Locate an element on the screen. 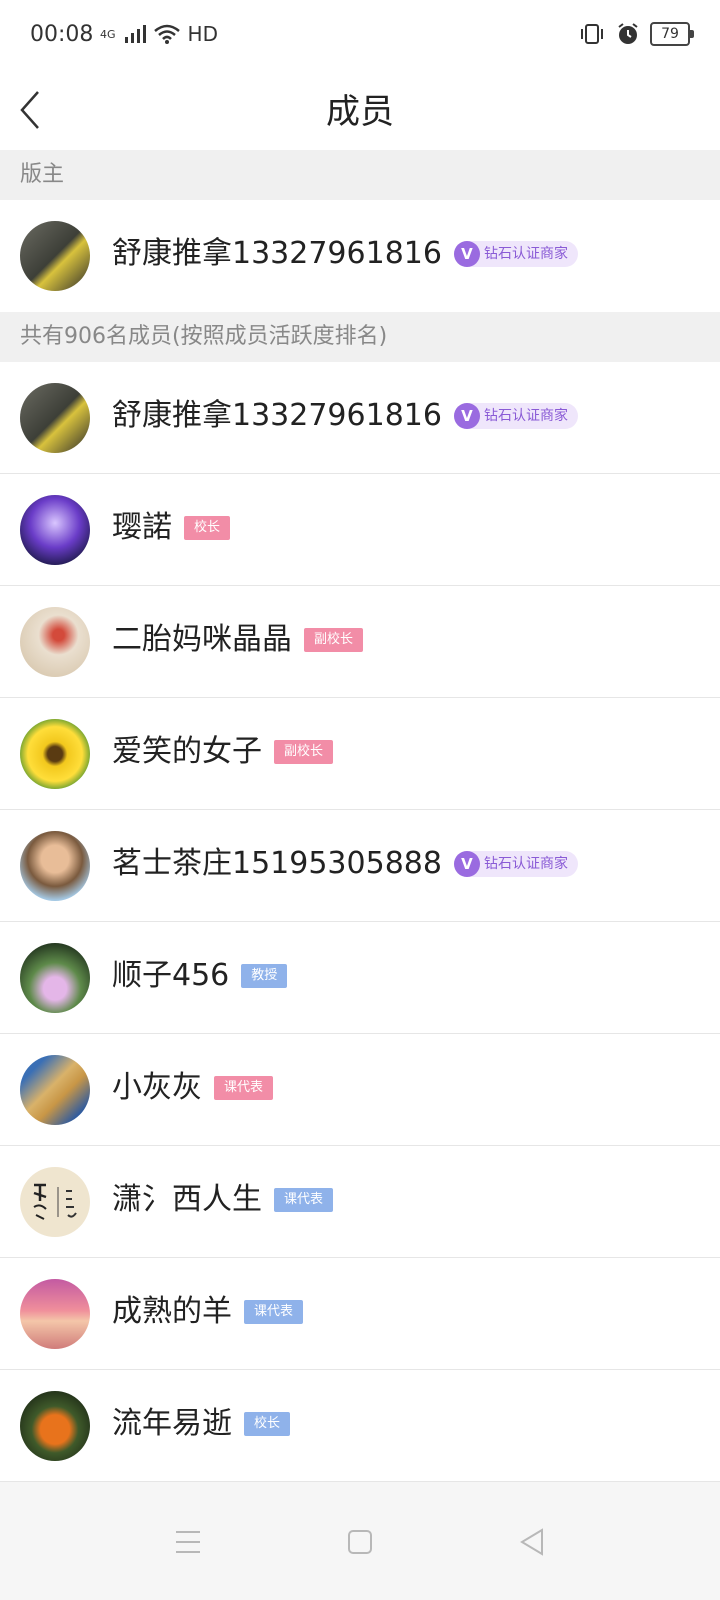 The image size is (720, 1600). member-name: 小灰灰 is located at coordinates (157, 1087).